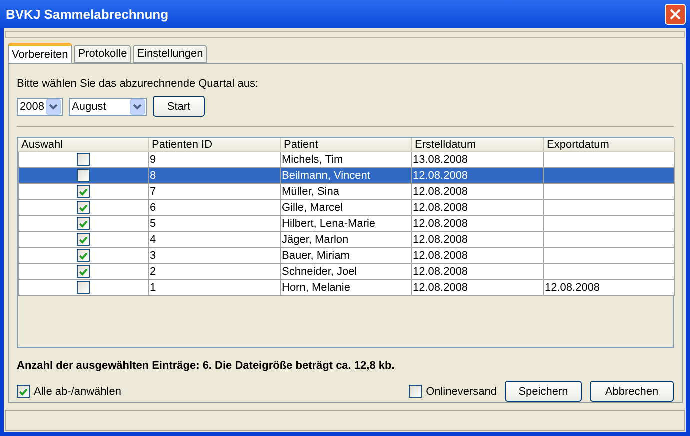  I want to click on table-row: 1 Horn, Melanie 12.08.2008 12.08.2008, so click(346, 288).